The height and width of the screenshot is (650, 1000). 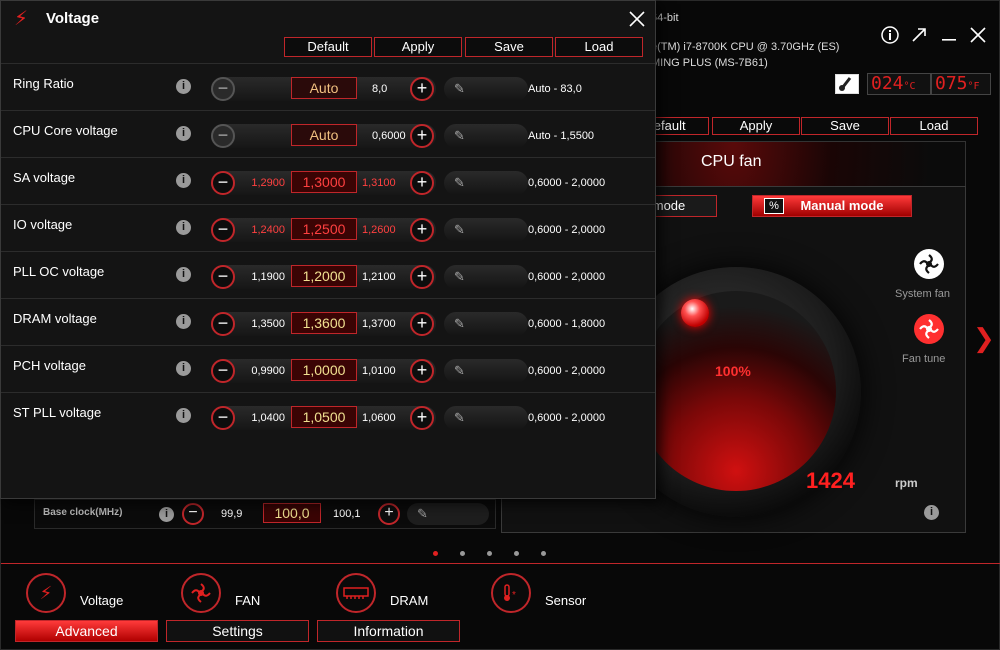 What do you see at coordinates (934, 126) in the screenshot?
I see `fan-load-button: Load` at bounding box center [934, 126].